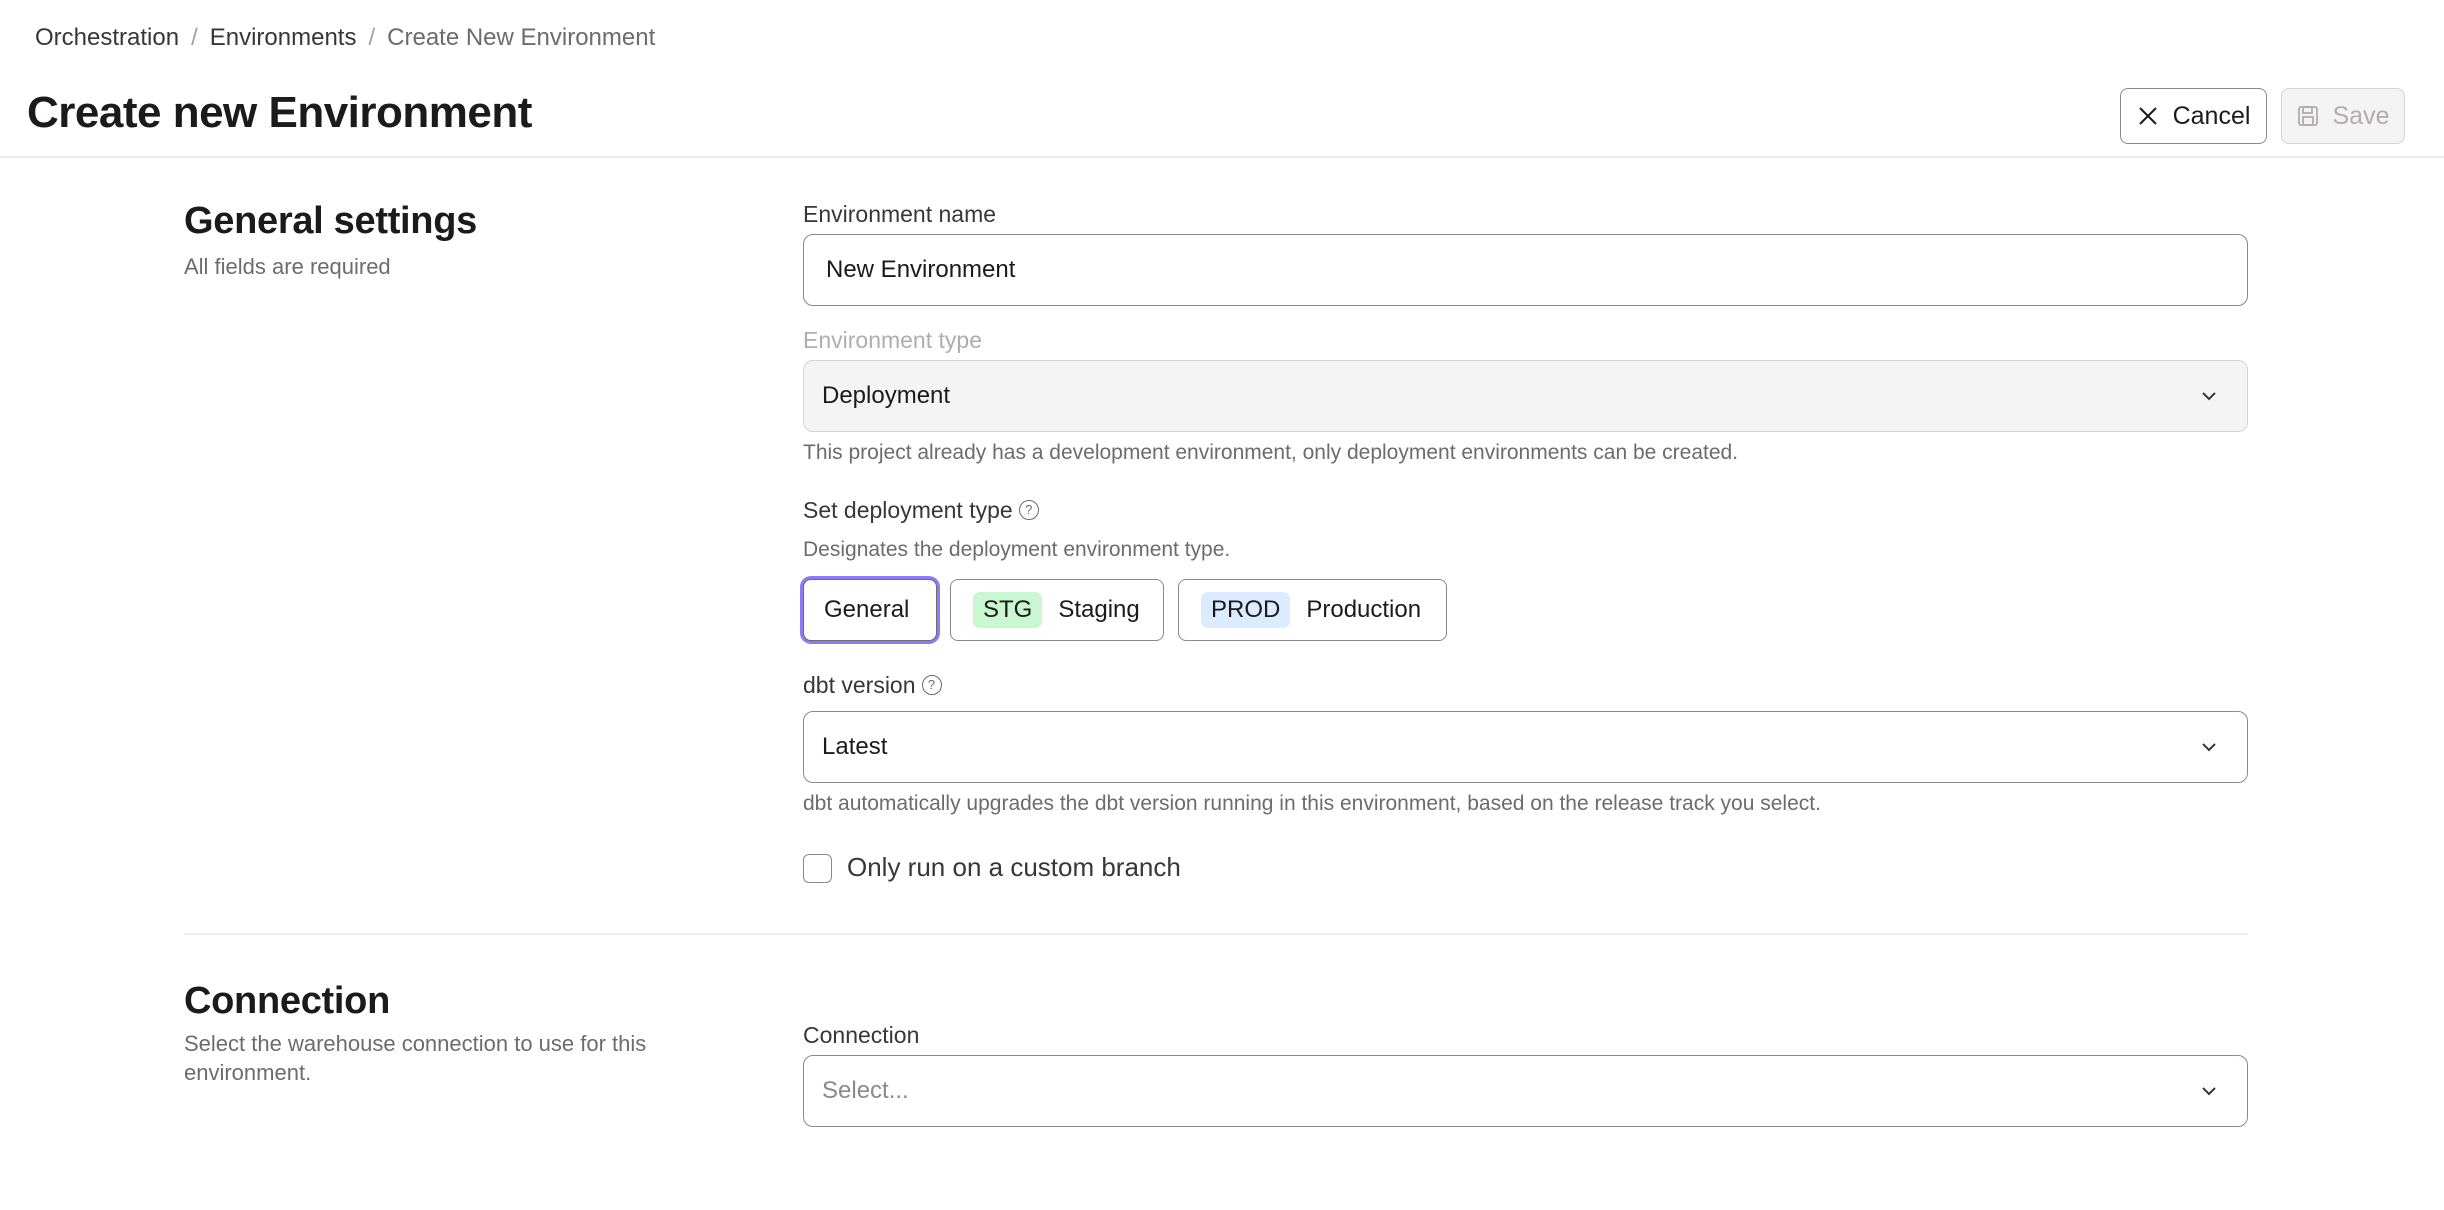  I want to click on deployment-option-general: General, so click(870, 610).